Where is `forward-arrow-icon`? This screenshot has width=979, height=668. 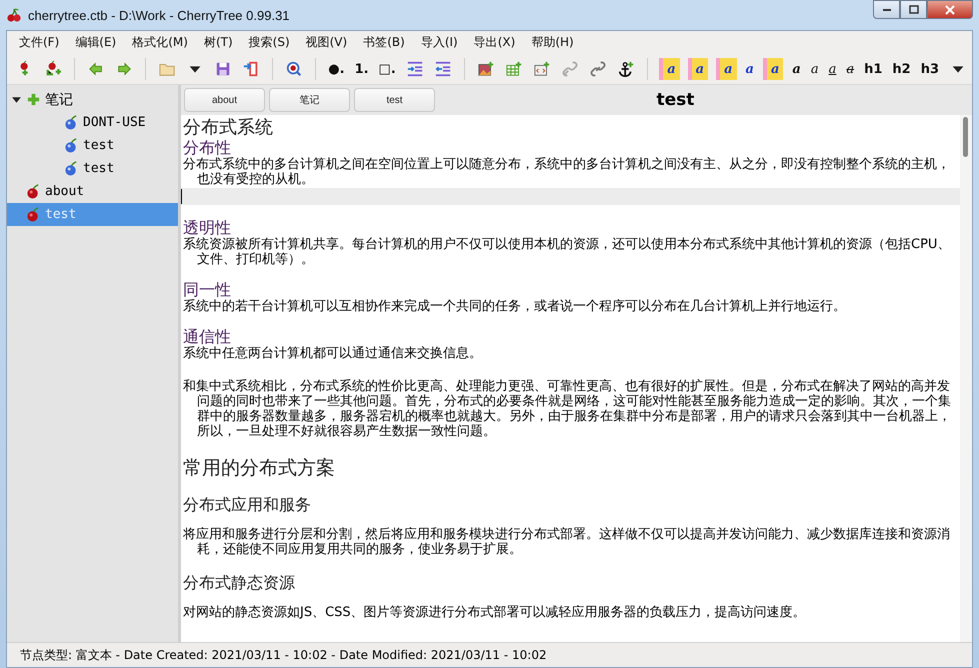
forward-arrow-icon is located at coordinates (124, 69).